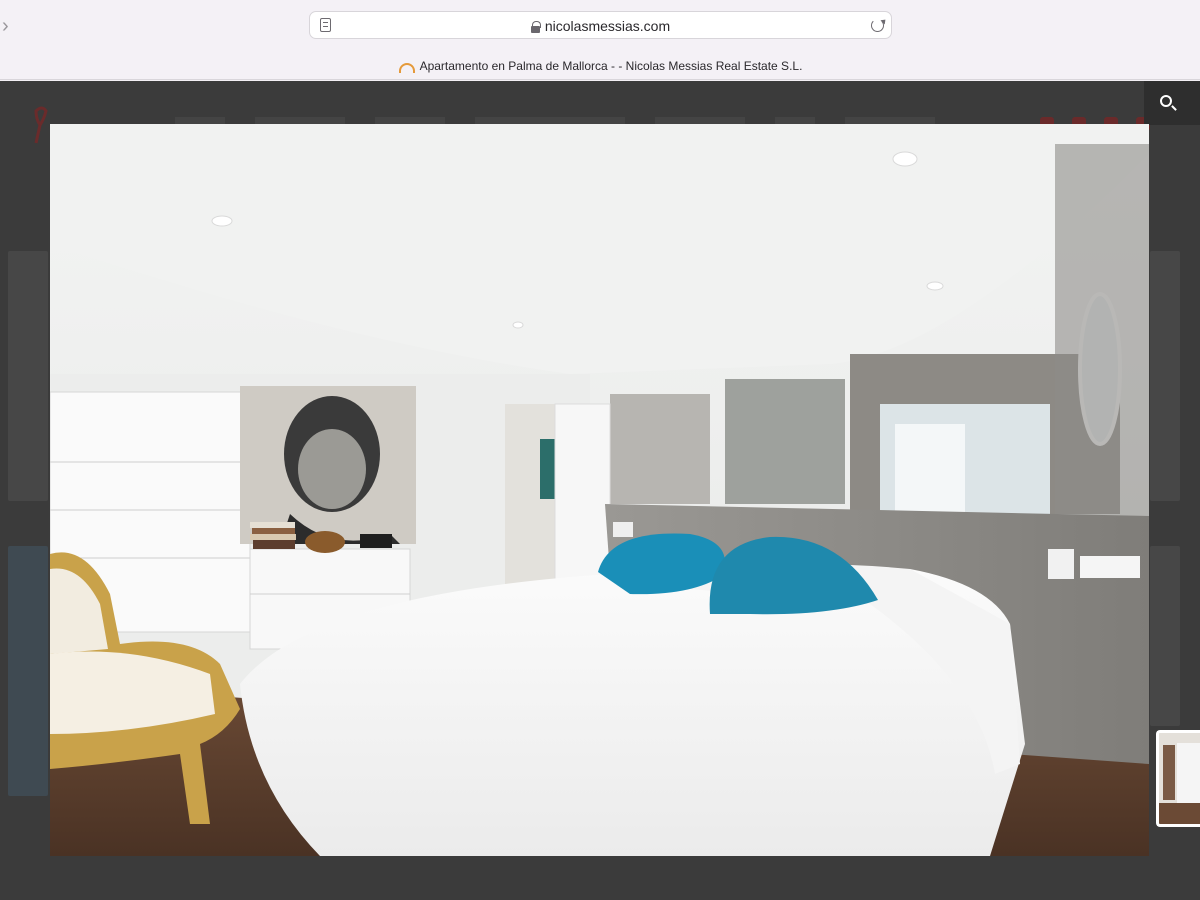 The width and height of the screenshot is (1200, 900). I want to click on address-bar: nicolasmessias.com, so click(600, 25).